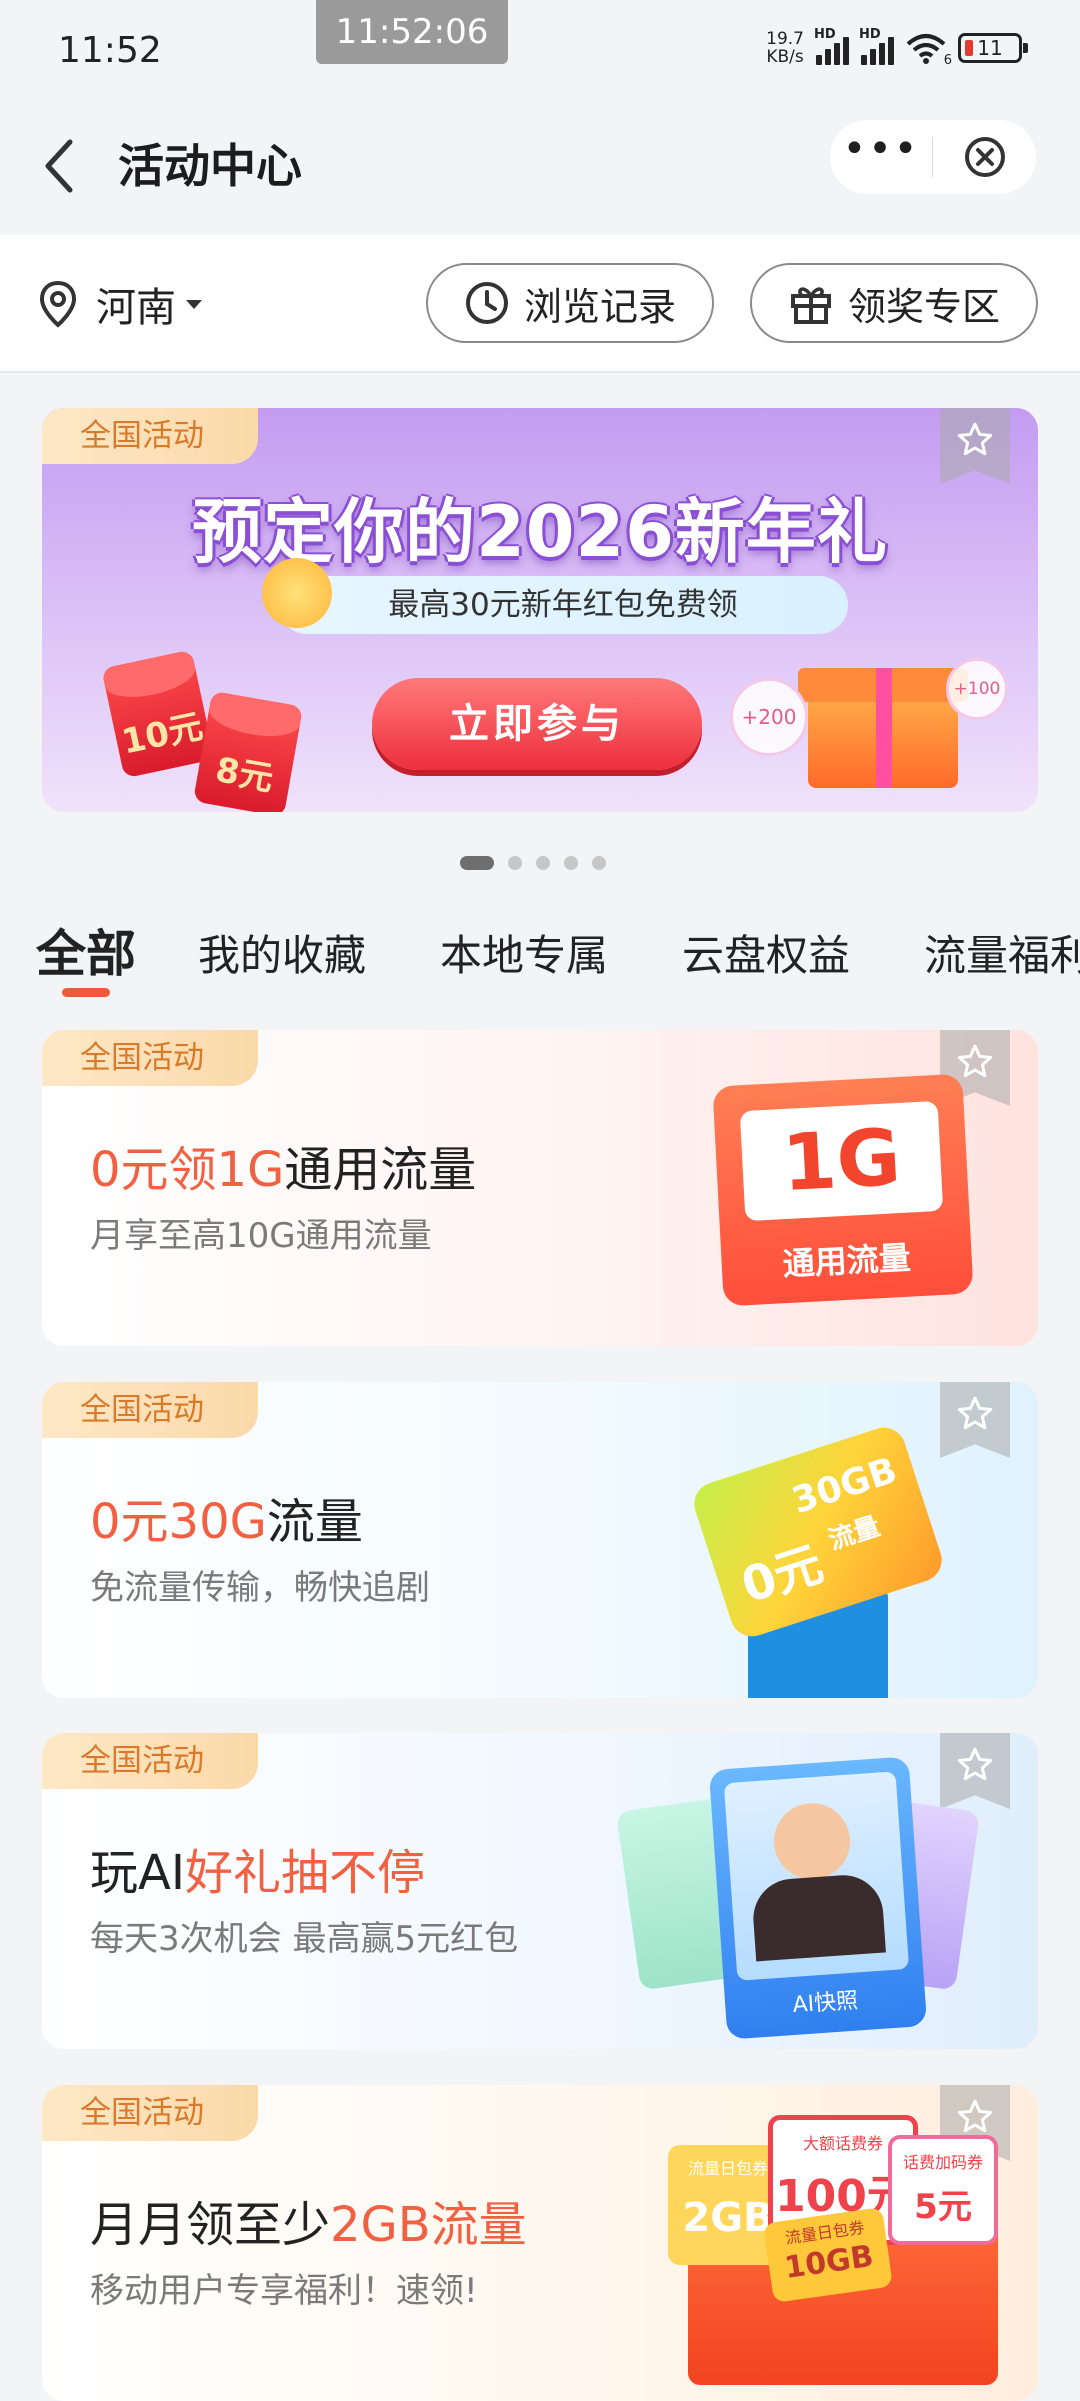 This screenshot has width=1080, height=2401. What do you see at coordinates (110, 50) in the screenshot?
I see `status-time: 11:52` at bounding box center [110, 50].